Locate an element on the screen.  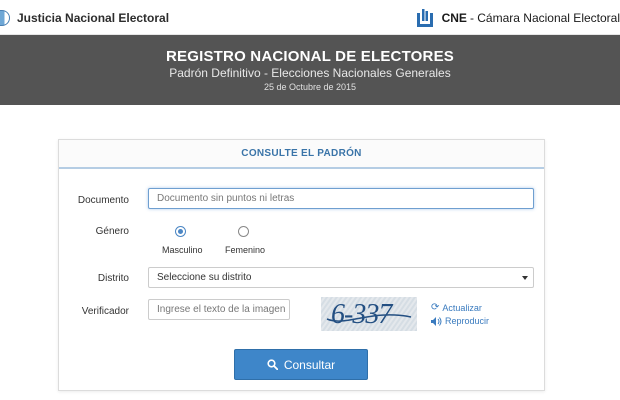
argentina-seal-icon is located at coordinates (5, 17).